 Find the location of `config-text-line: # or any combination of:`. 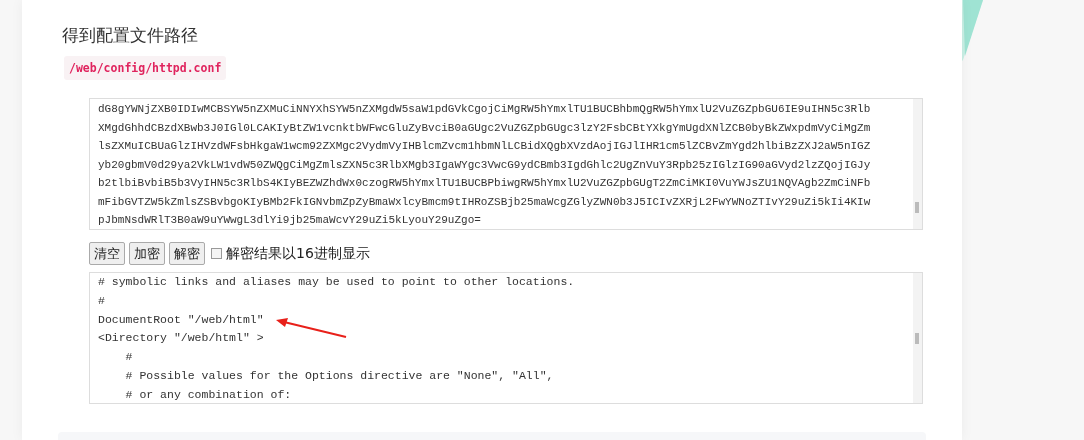

config-text-line: # or any combination of: is located at coordinates (208, 394).